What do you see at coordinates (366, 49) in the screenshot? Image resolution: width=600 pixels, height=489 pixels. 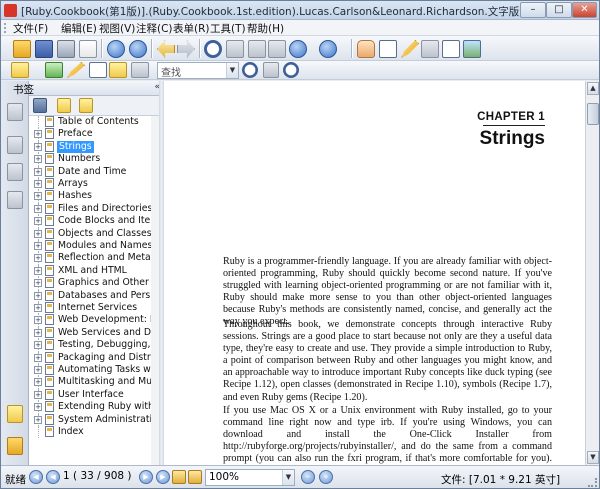 I see `hand-tool-icon` at bounding box center [366, 49].